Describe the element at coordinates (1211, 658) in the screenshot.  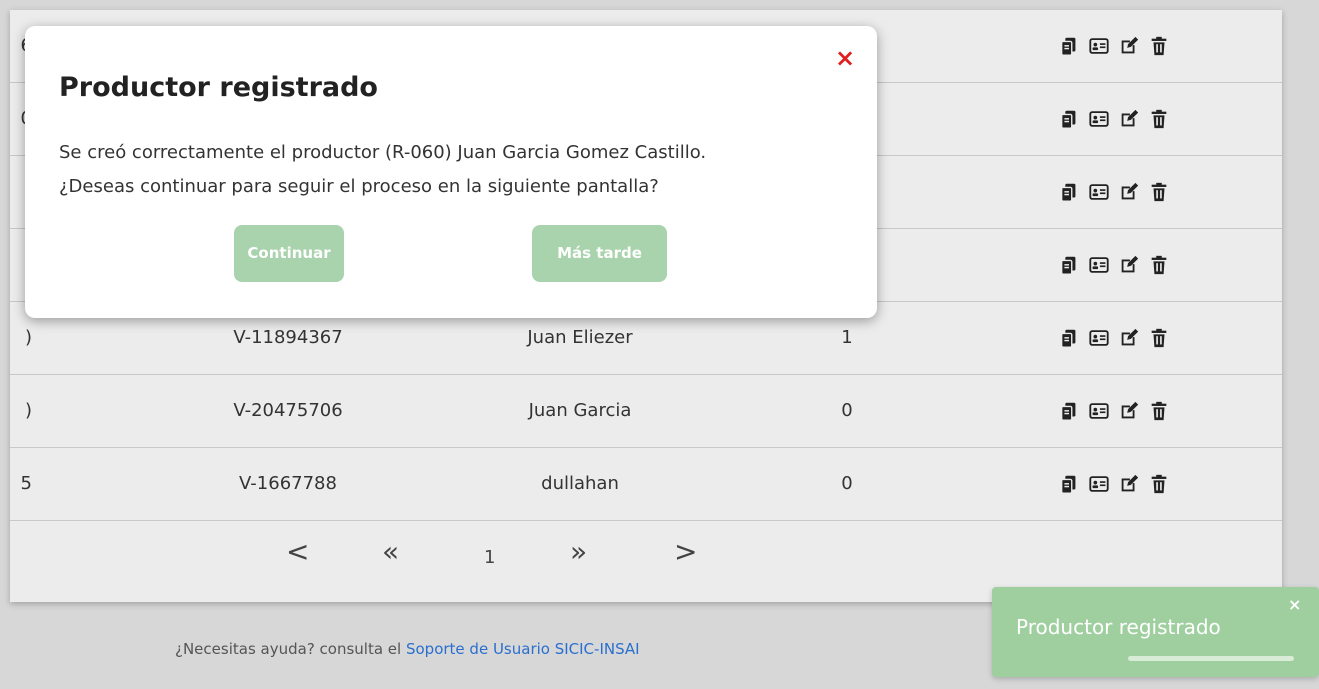
I see `toast-progress-bar` at that location.